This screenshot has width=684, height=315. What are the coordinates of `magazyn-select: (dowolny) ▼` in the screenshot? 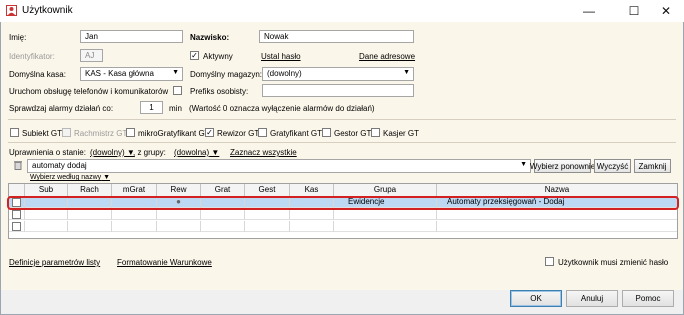 It's located at (338, 74).